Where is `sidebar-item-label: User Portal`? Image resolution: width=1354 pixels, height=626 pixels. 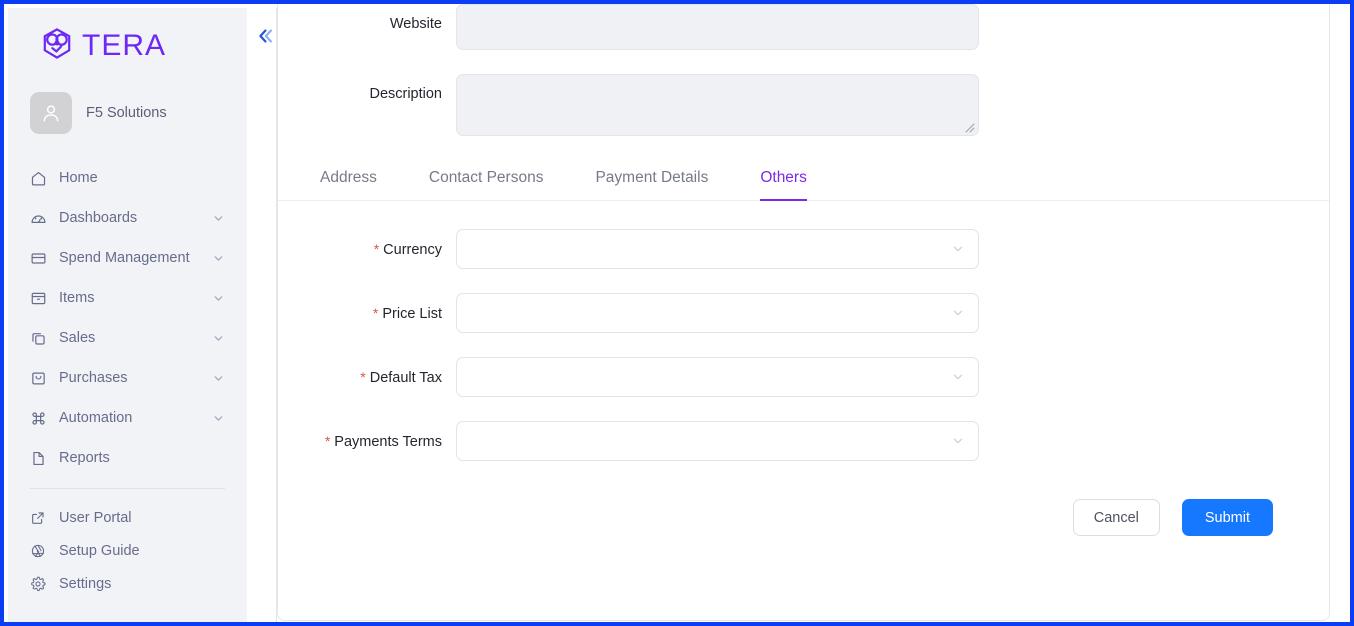
sidebar-item-label: User Portal is located at coordinates (95, 517).